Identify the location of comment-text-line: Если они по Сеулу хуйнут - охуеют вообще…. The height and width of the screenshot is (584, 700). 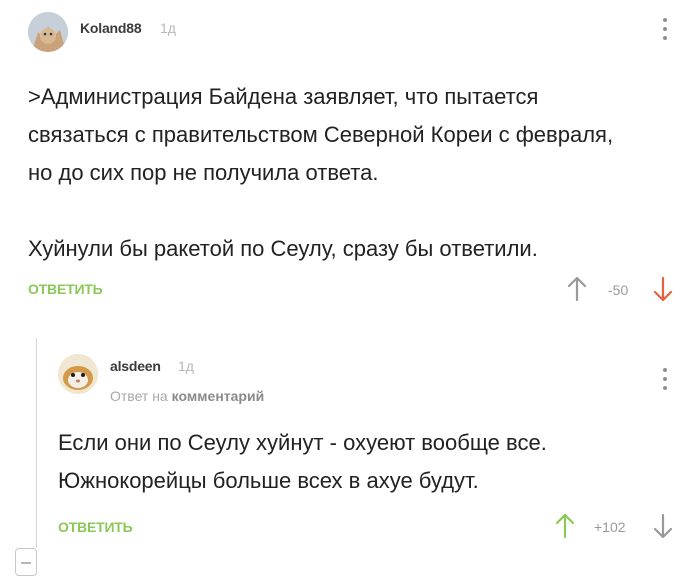
(302, 442).